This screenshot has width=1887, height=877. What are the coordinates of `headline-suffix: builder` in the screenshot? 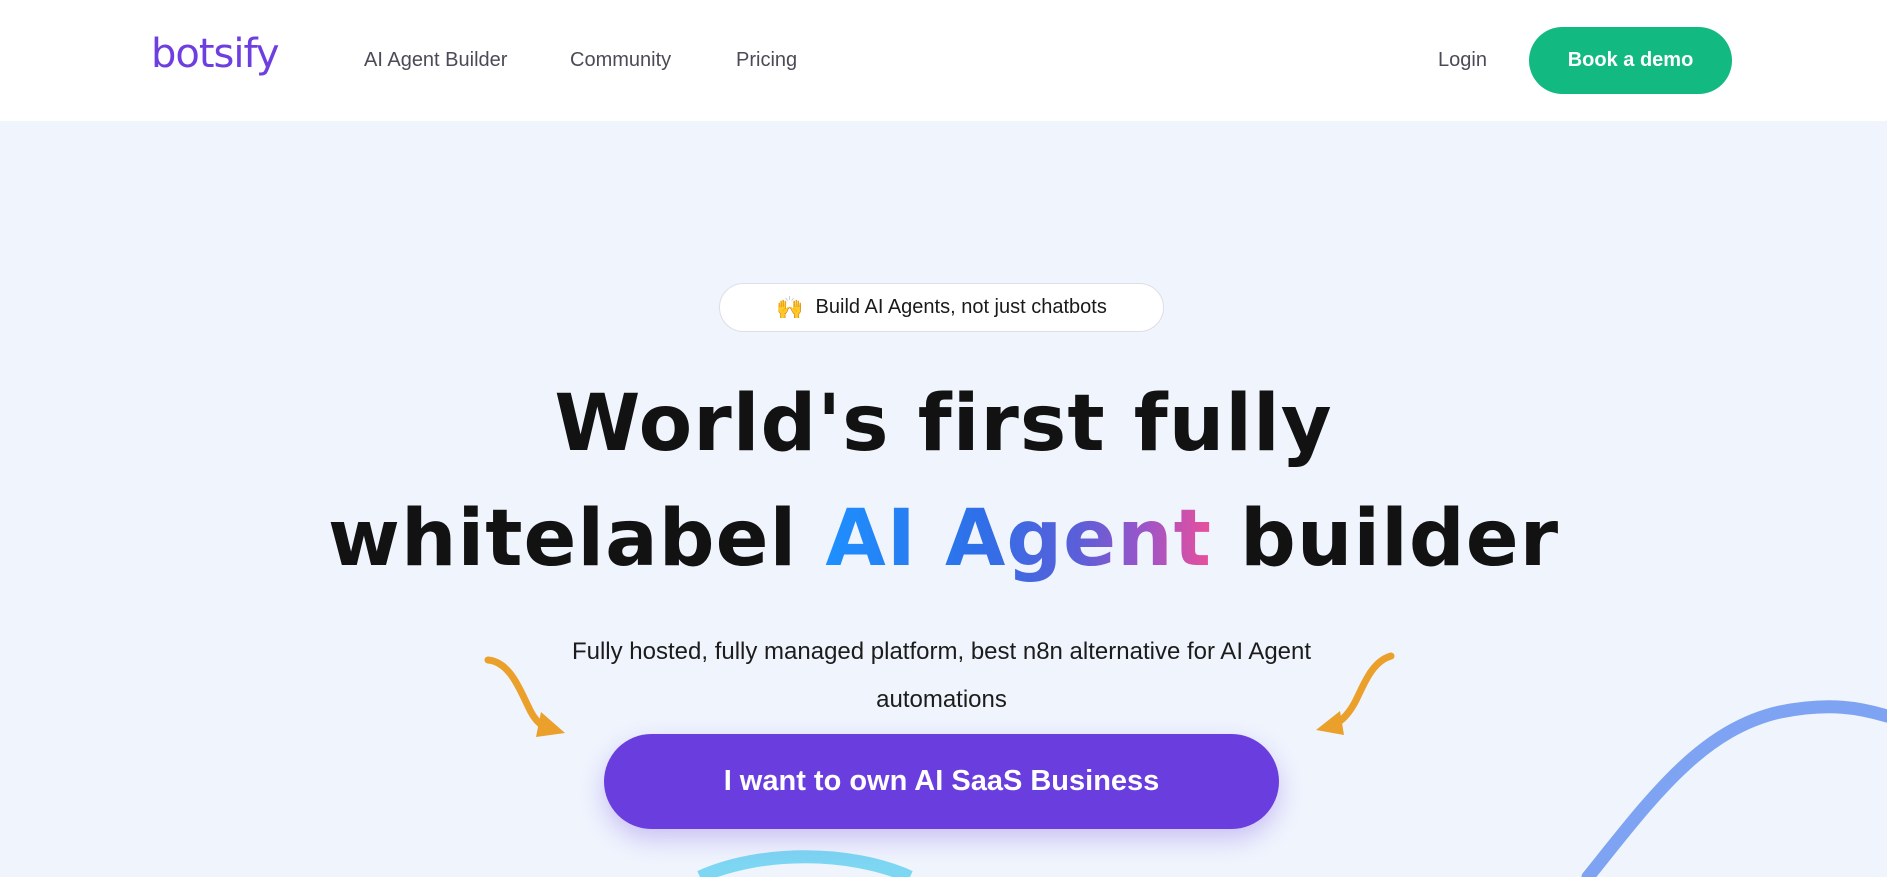 It's located at (1400, 539).